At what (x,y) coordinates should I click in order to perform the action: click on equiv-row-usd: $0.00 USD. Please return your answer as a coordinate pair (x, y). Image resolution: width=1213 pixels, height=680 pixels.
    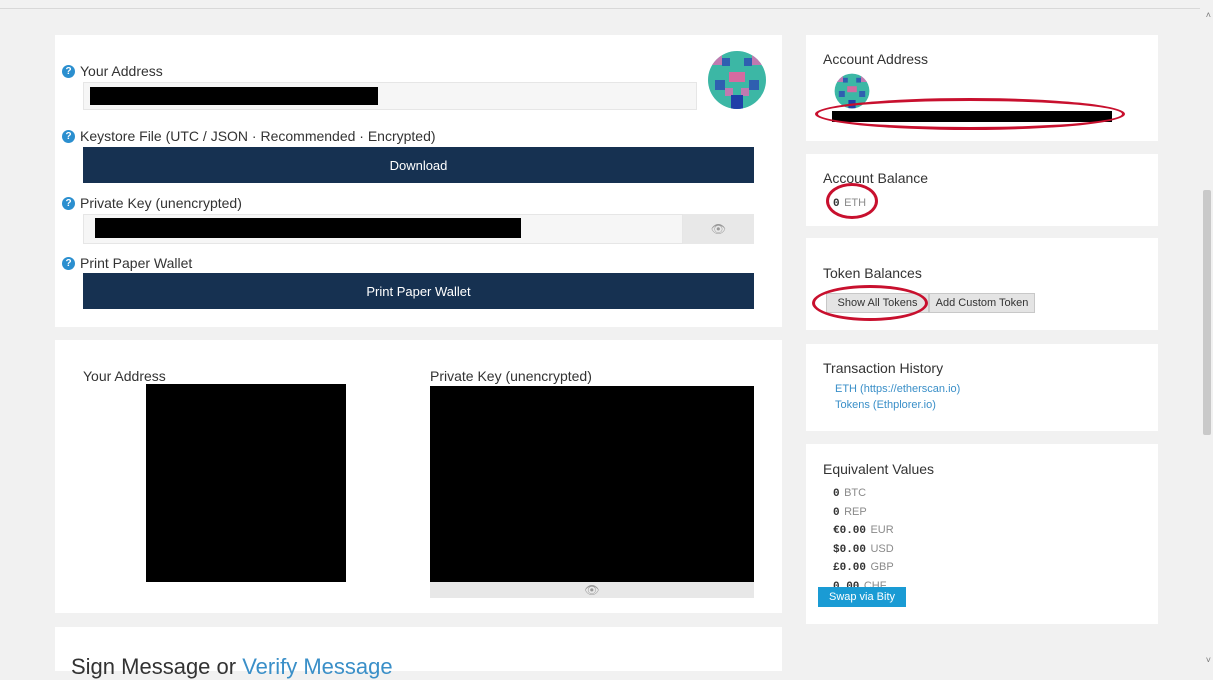
    Looking at the image, I should click on (863, 549).